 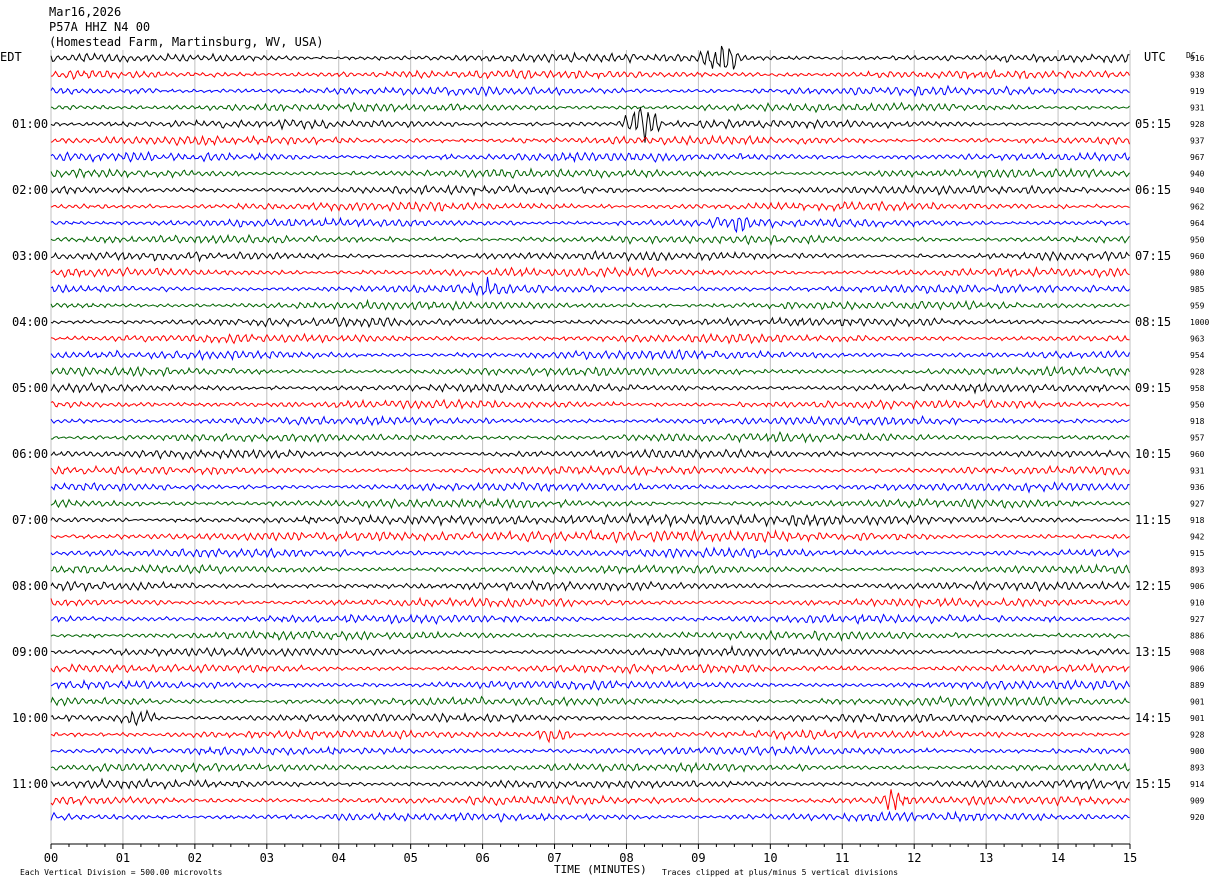 What do you see at coordinates (30, 322) in the screenshot?
I see `left-time-label: 04:00` at bounding box center [30, 322].